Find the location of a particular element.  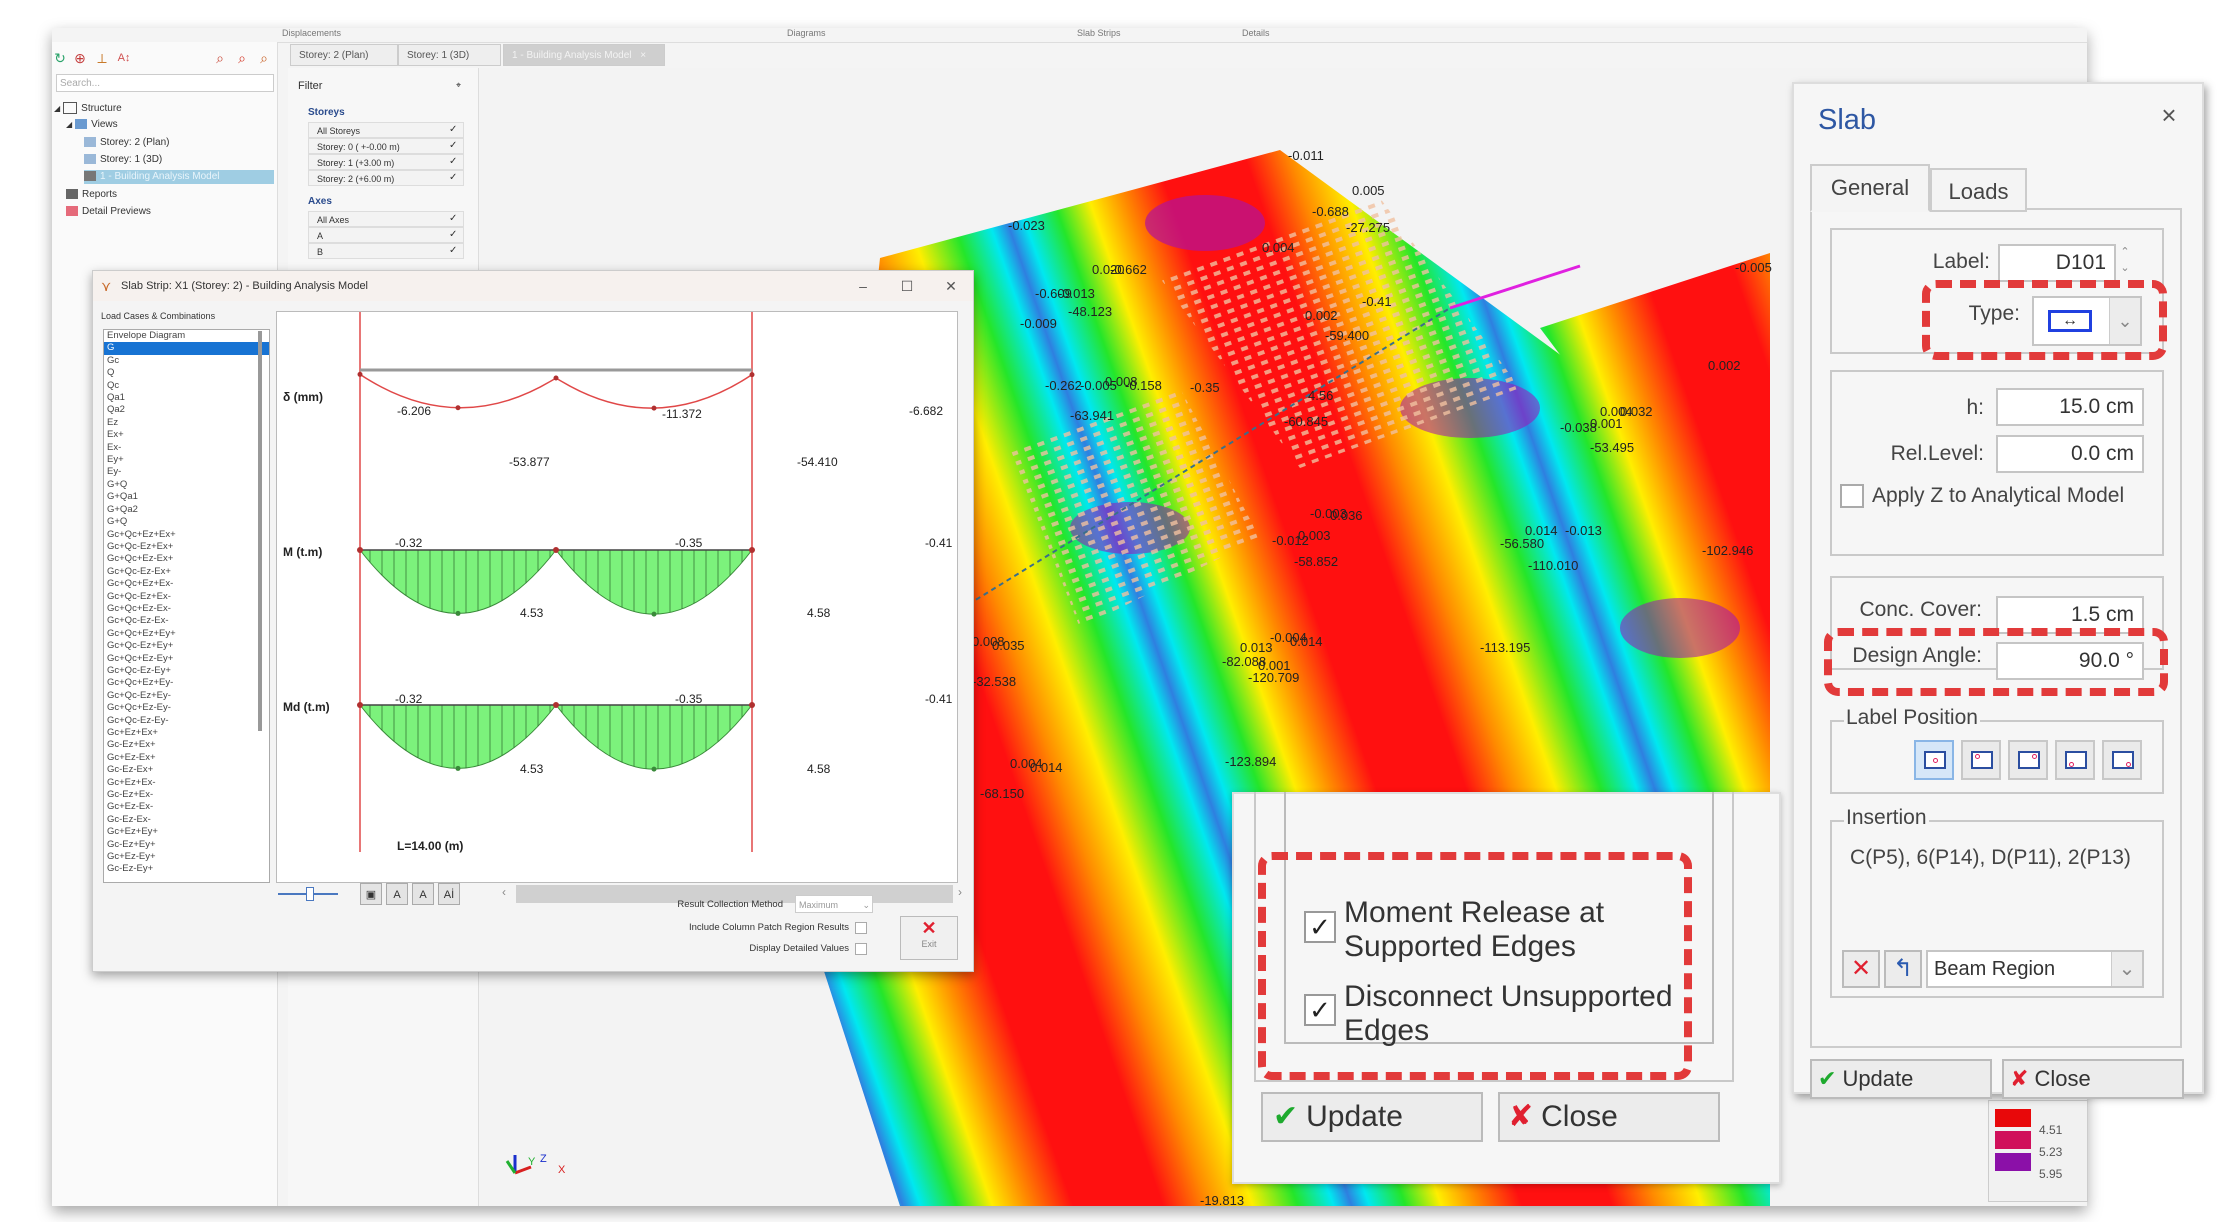

delete-insertion-button: ✕ is located at coordinates (1861, 969).